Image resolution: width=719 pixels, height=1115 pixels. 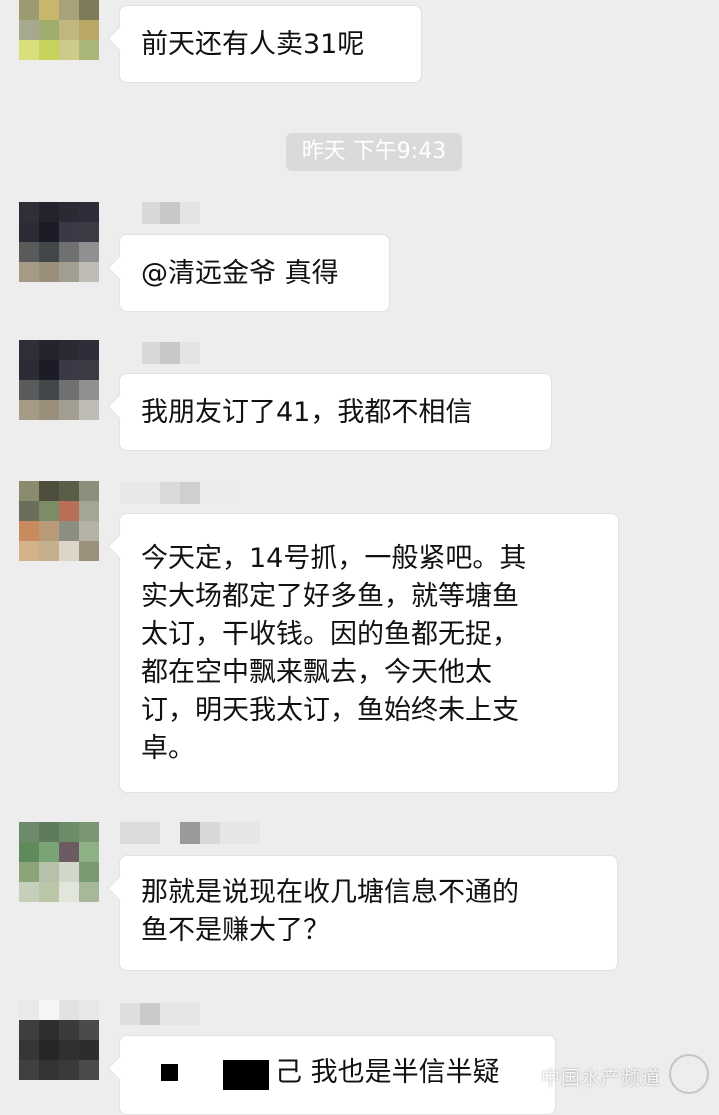 What do you see at coordinates (374, 152) in the screenshot?
I see `chat-timestamp: 昨天 下午9:43` at bounding box center [374, 152].